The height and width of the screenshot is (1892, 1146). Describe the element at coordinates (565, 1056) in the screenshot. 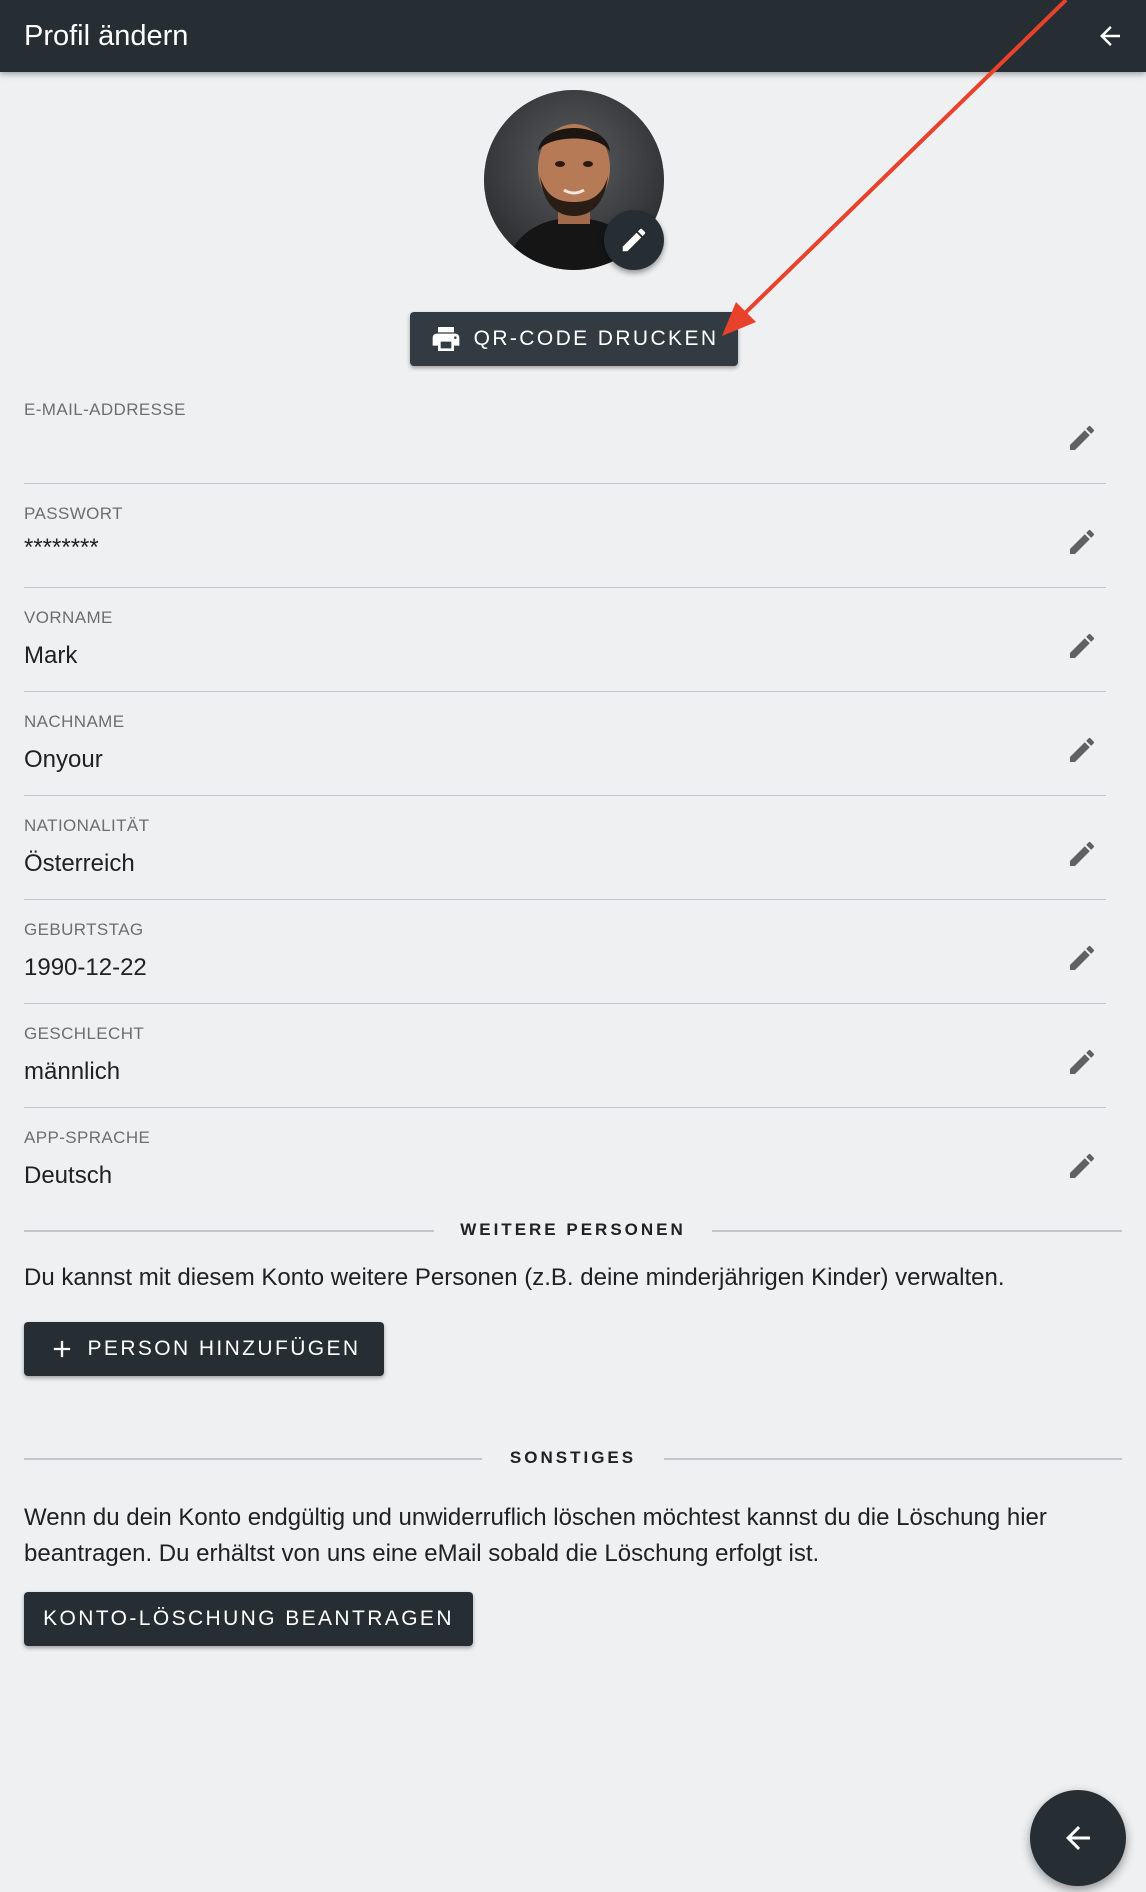

I see `field-gender: GESCHLECHT männlich` at that location.